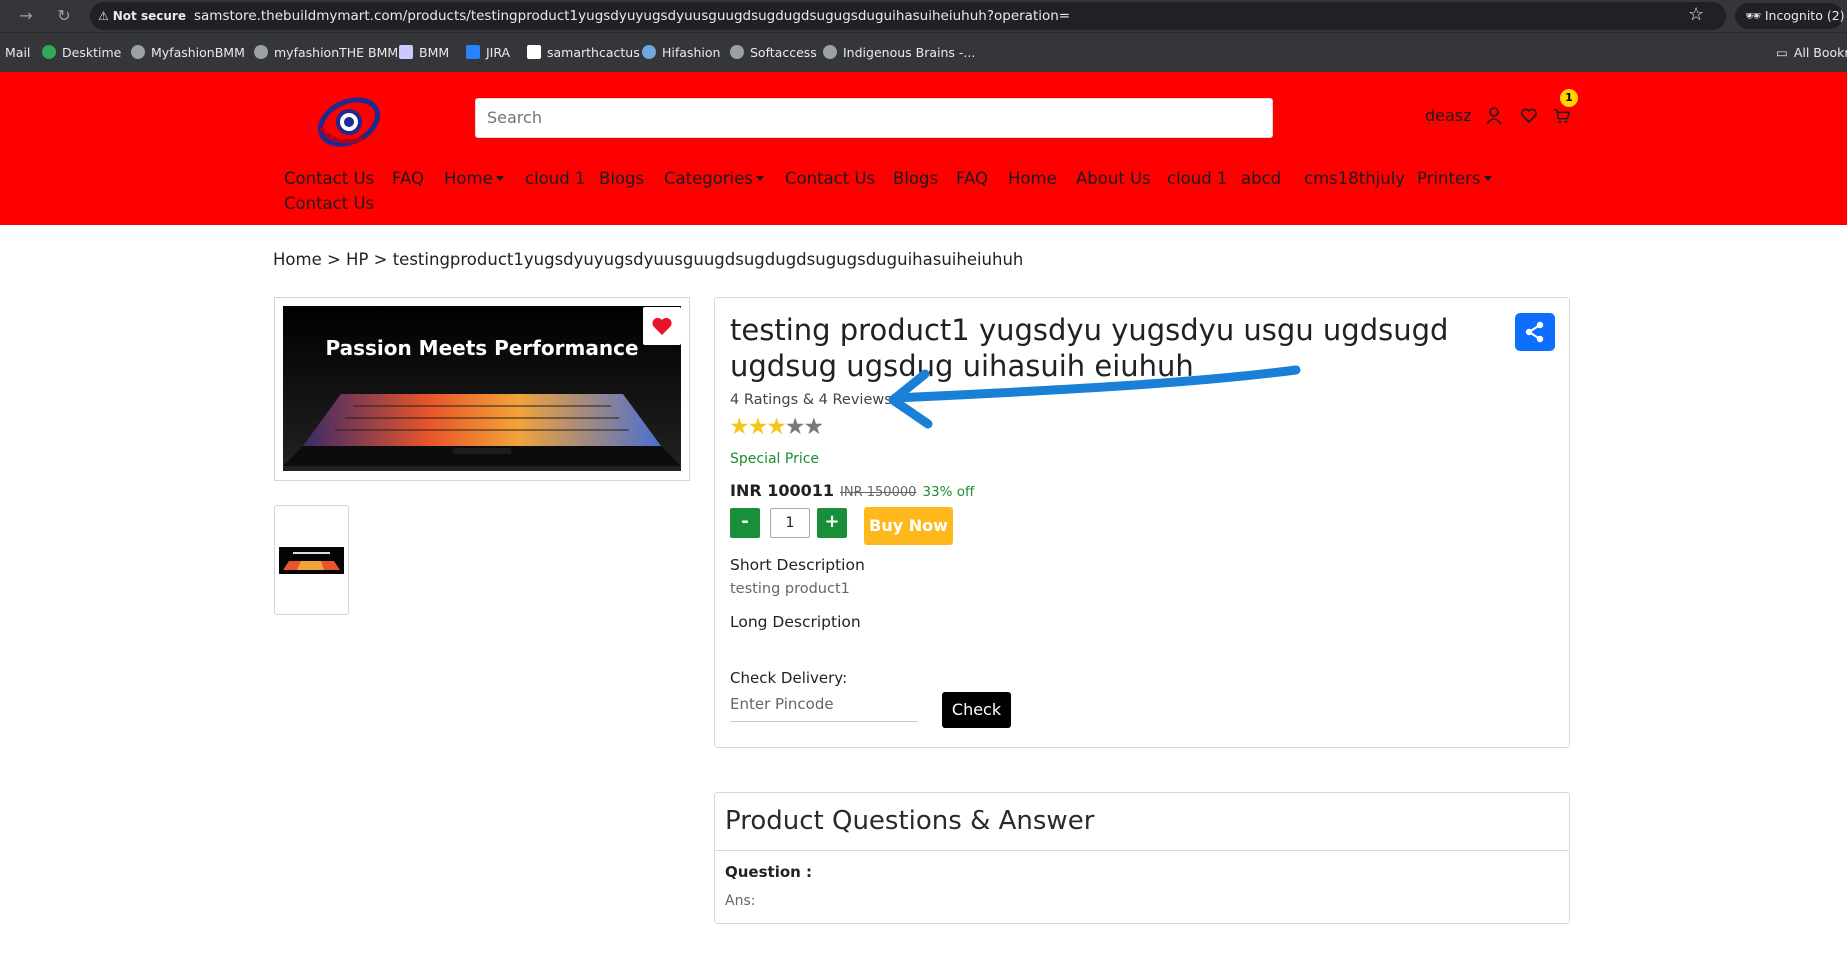 Image resolution: width=1847 pixels, height=959 pixels. Describe the element at coordinates (1755, 15) in the screenshot. I see `incognito-icon: 🕶` at that location.